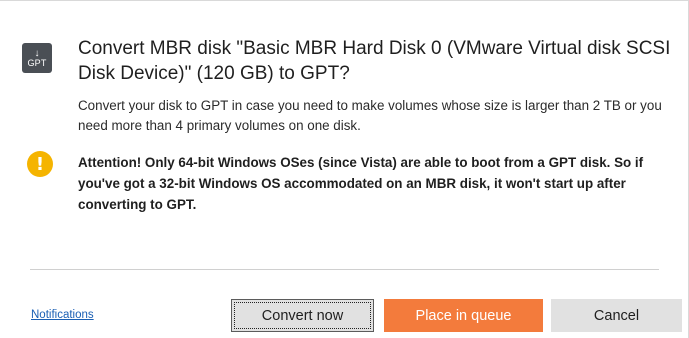 The image size is (689, 338). Describe the element at coordinates (302, 315) in the screenshot. I see `convert-now-button: Convert now` at that location.